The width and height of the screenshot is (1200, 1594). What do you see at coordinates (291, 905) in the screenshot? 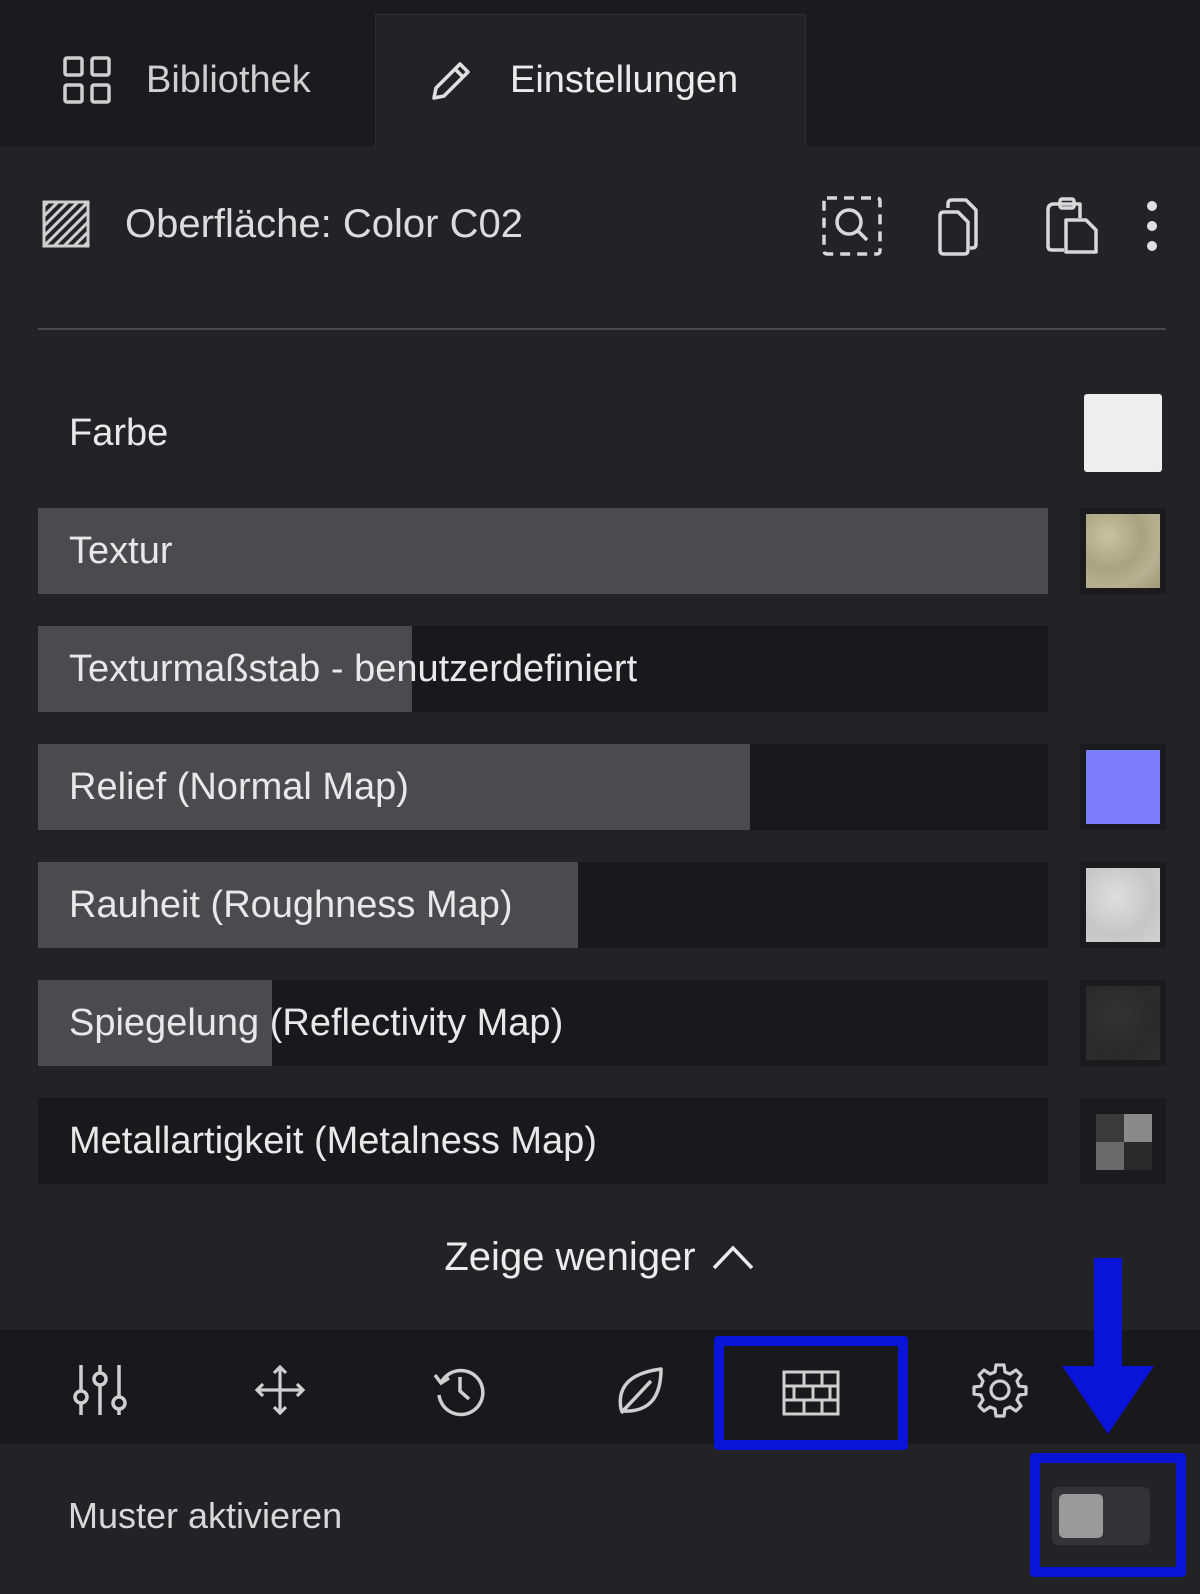
I see `property-label: Rauheit (Roughness Map)` at bounding box center [291, 905].